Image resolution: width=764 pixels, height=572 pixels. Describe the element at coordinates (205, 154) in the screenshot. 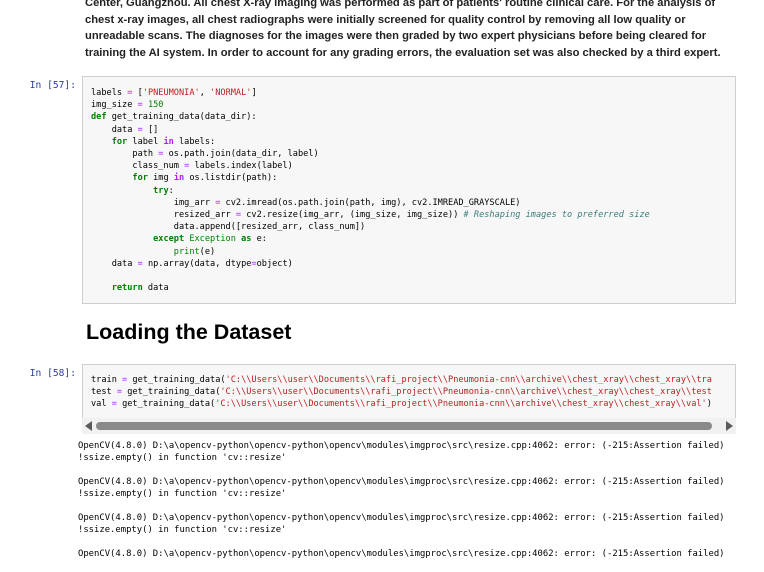

I see `code-line: path = os.path.join(data_dir, label)` at that location.